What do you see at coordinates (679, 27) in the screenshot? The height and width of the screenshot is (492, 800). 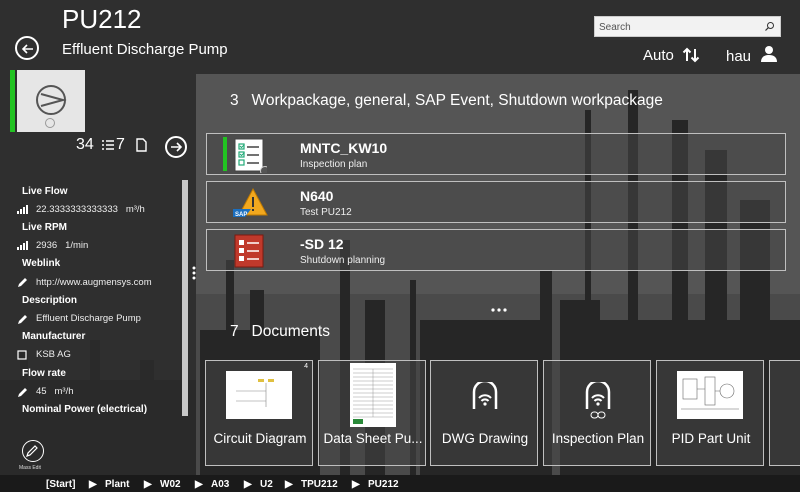 I see `search-input` at bounding box center [679, 27].